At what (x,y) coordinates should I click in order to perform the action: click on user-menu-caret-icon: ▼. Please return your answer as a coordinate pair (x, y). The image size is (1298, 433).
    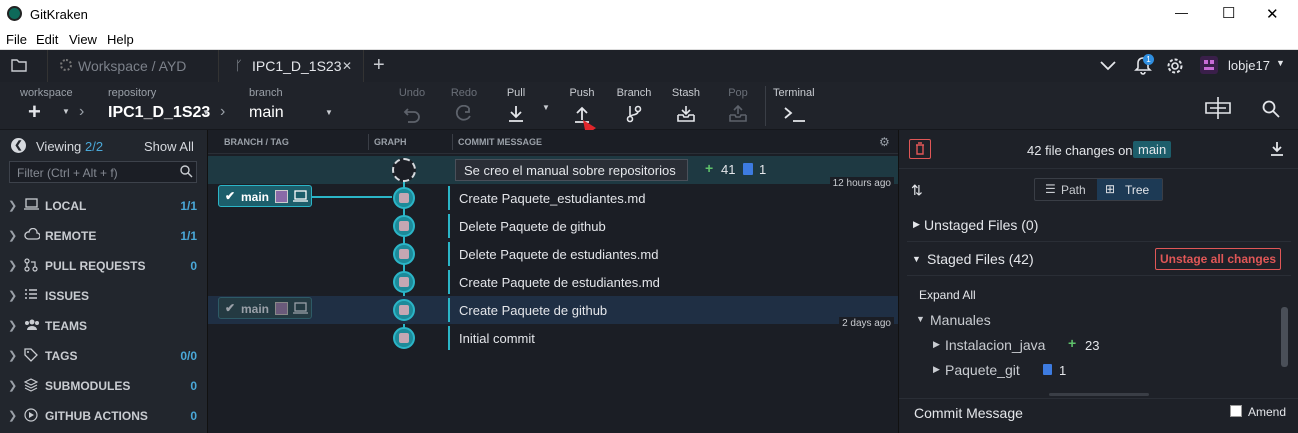
    Looking at the image, I should click on (1280, 63).